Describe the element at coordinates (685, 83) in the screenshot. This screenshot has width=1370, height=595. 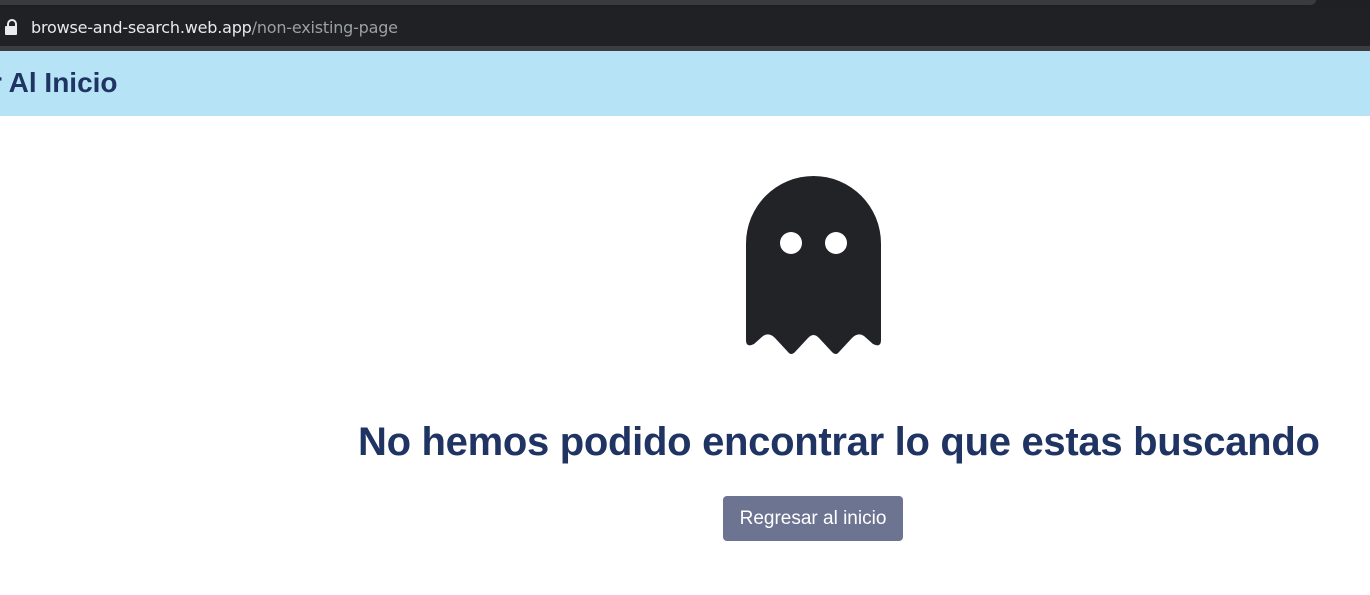
I see `navbar: r Al Inicio` at that location.